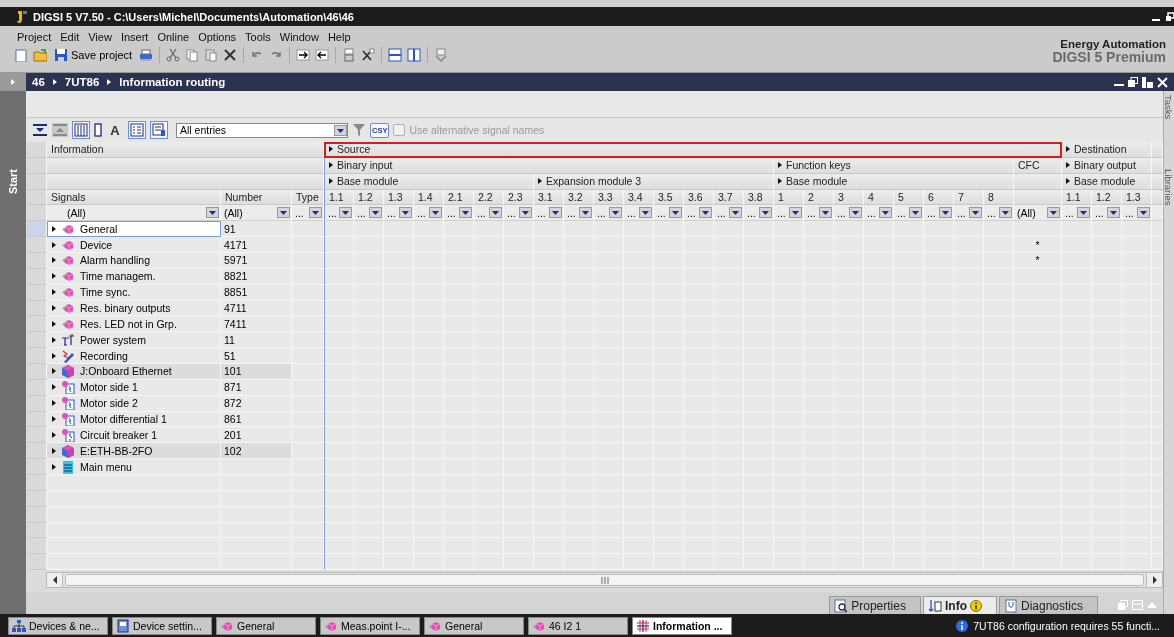  I want to click on tree-item: J:Onboard Ethernet, so click(134, 372).